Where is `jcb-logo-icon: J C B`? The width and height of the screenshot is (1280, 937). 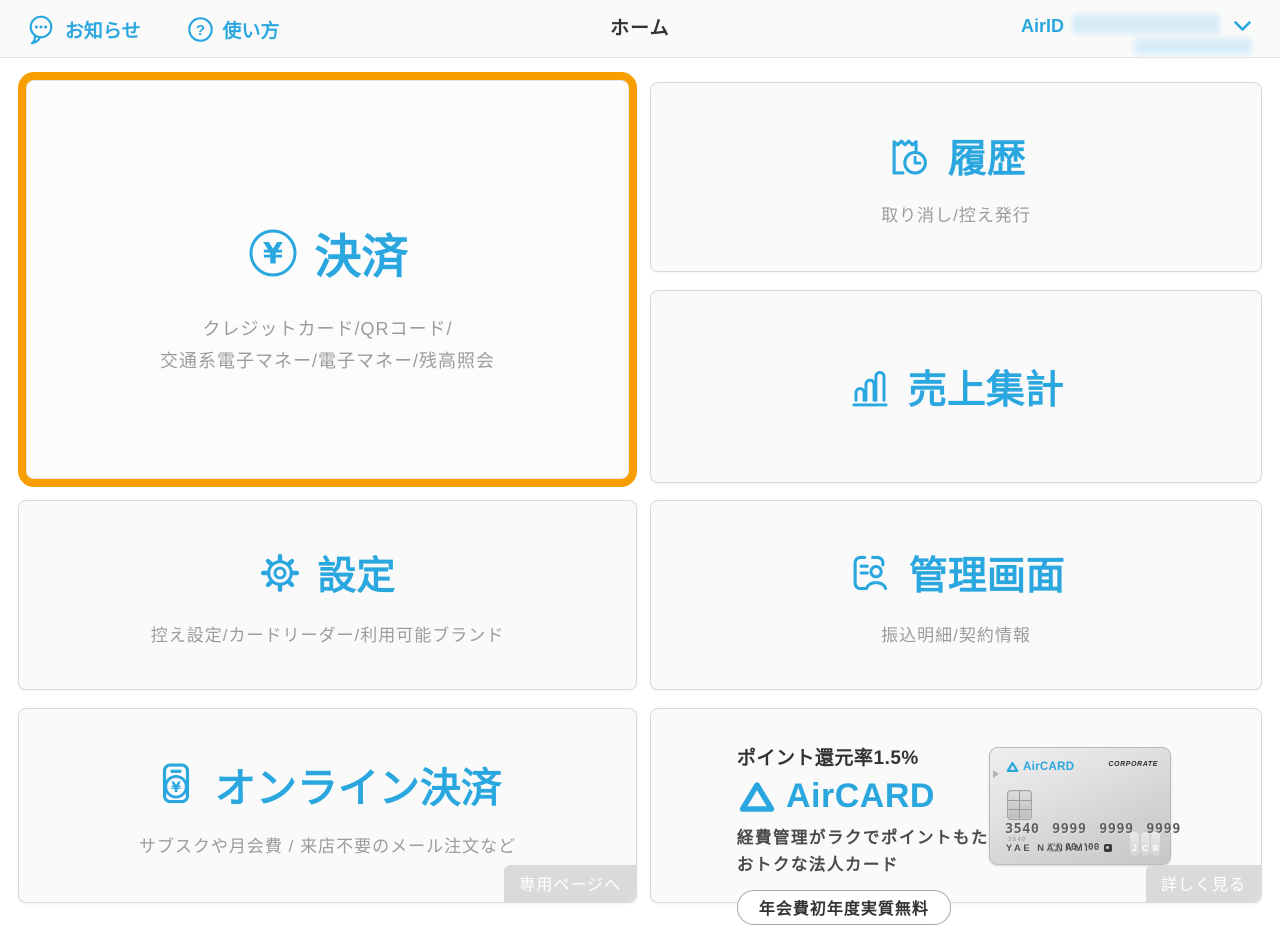
jcb-logo-icon: J C B is located at coordinates (1145, 844).